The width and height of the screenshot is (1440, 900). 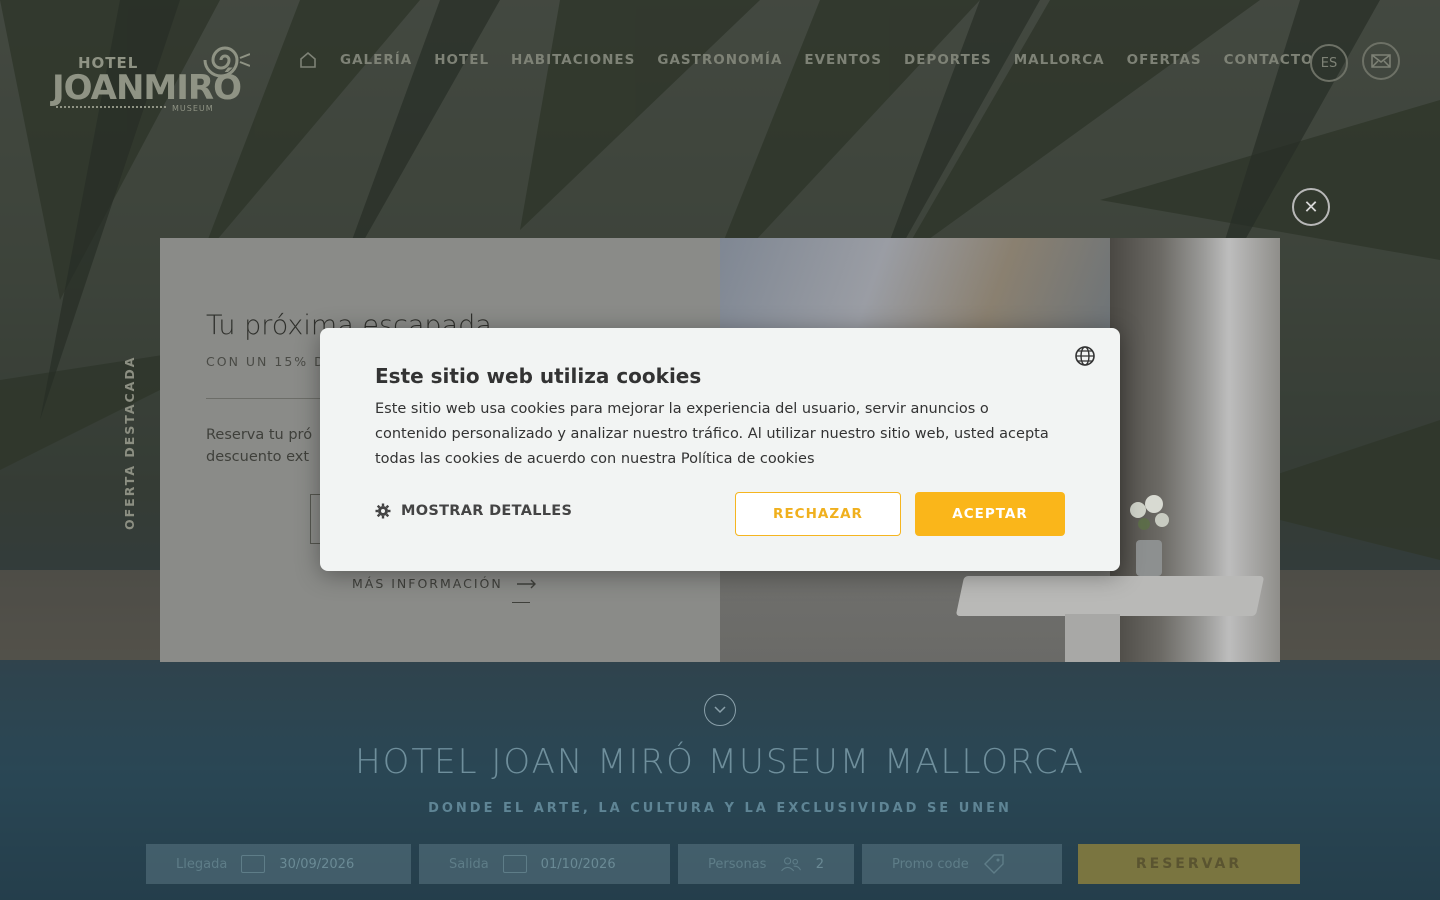 I want to click on room-table-leg, so click(x=1092, y=638).